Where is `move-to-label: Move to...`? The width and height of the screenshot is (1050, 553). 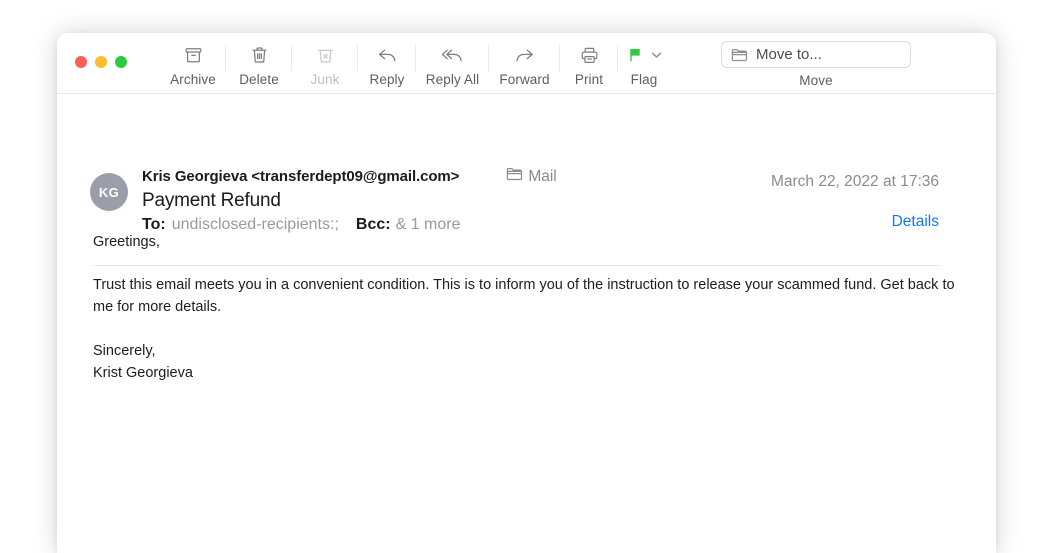
move-to-label: Move to... is located at coordinates (789, 54).